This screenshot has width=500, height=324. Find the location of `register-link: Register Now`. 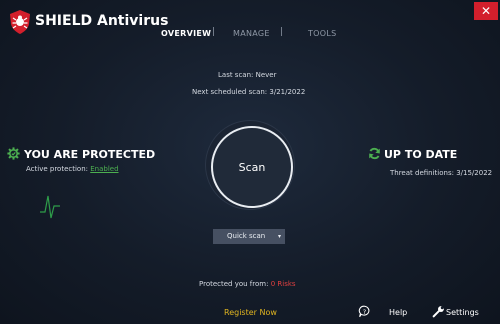

register-link: Register Now is located at coordinates (250, 312).